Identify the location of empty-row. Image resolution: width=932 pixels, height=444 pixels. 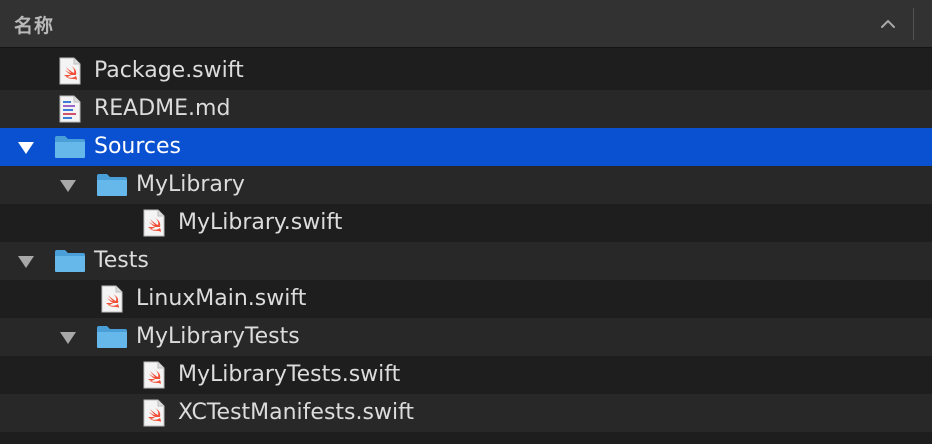
(466, 438).